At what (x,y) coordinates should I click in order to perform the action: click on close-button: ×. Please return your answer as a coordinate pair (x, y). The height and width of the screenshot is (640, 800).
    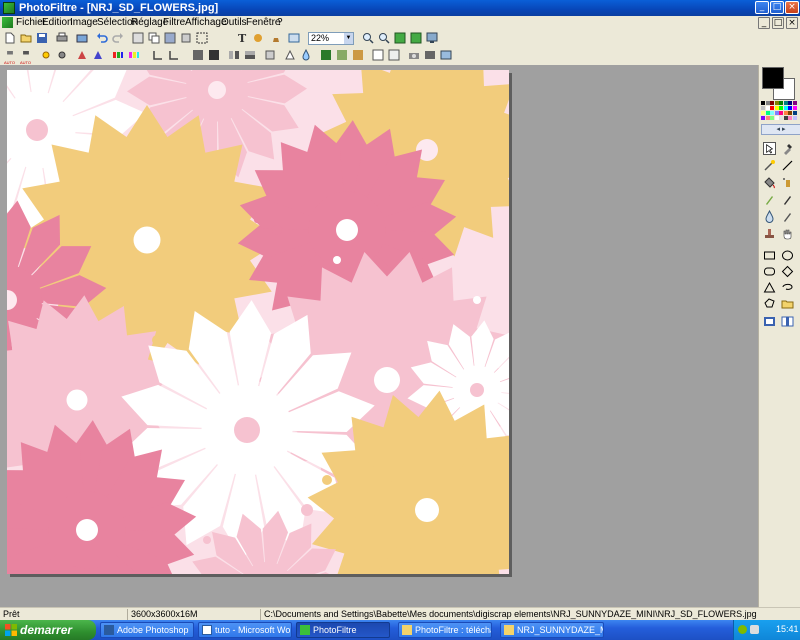
    Looking at the image, I should click on (792, 7).